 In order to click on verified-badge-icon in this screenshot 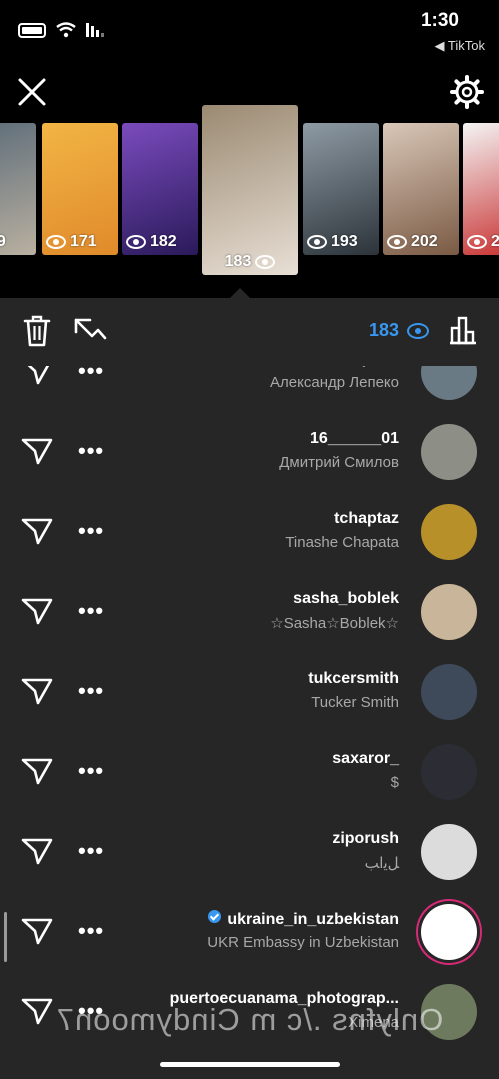, I will do `click(215, 916)`.